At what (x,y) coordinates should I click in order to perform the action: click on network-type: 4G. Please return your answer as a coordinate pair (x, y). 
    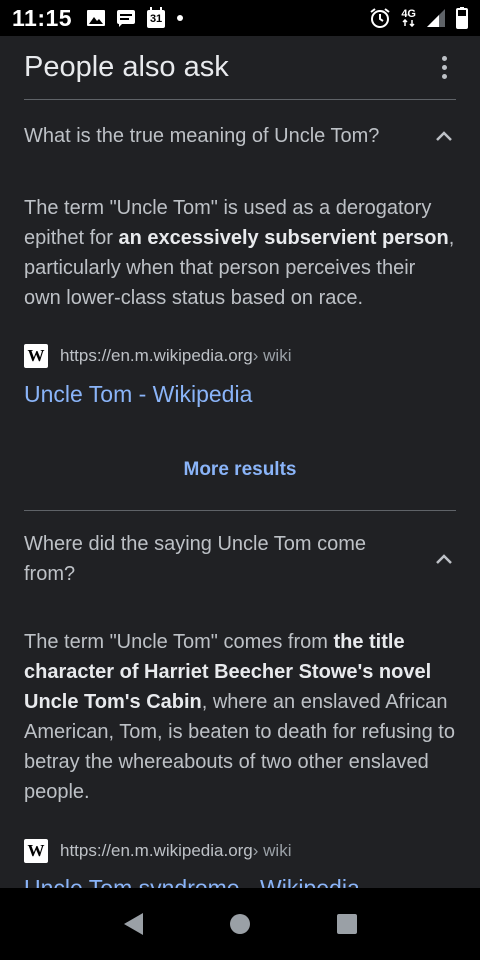
    Looking at the image, I should click on (408, 14).